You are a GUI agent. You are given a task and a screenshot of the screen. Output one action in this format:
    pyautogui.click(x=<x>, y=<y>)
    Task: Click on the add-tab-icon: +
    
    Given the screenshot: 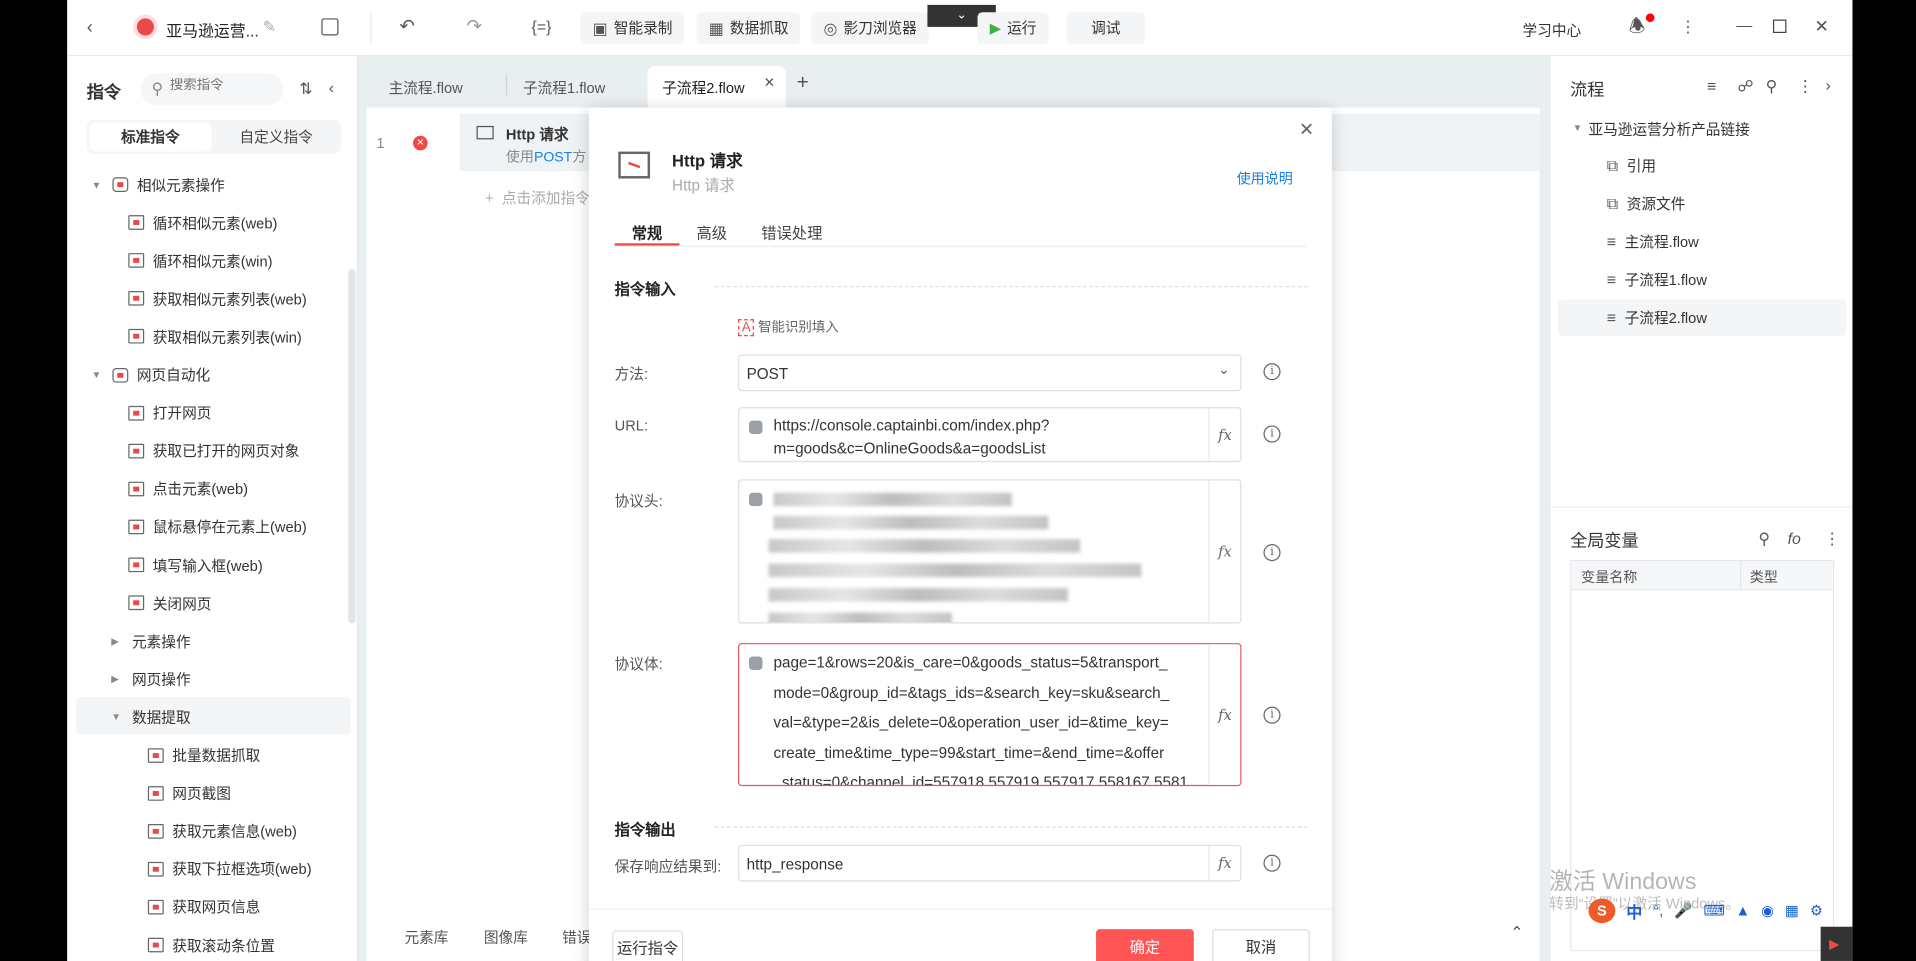 What is the action you would take?
    pyautogui.click(x=803, y=83)
    